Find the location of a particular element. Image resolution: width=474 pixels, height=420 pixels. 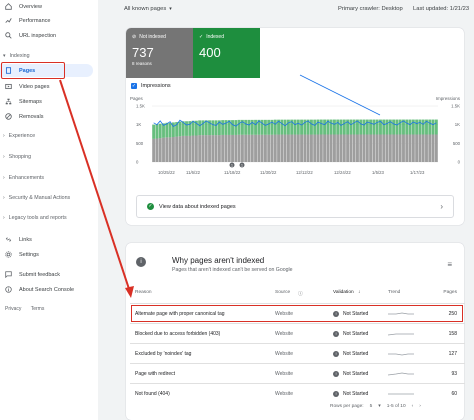

status-icon: ! is located at coordinates (336, 353).